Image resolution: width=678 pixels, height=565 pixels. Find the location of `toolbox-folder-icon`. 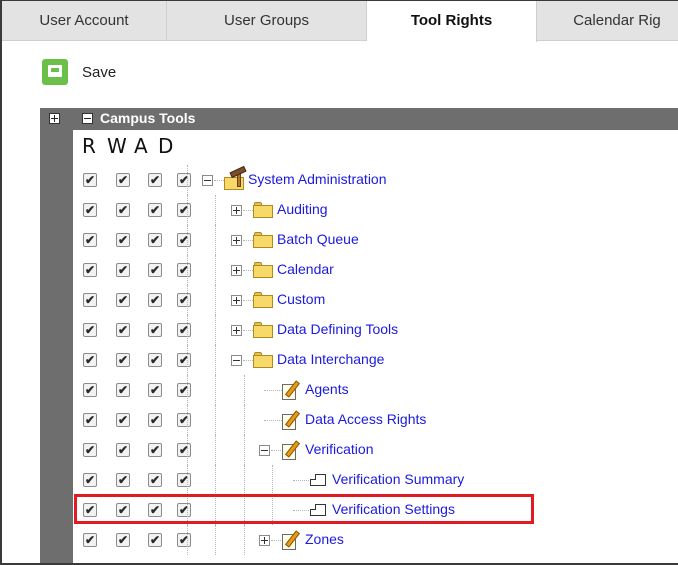

toolbox-folder-icon is located at coordinates (236, 178).